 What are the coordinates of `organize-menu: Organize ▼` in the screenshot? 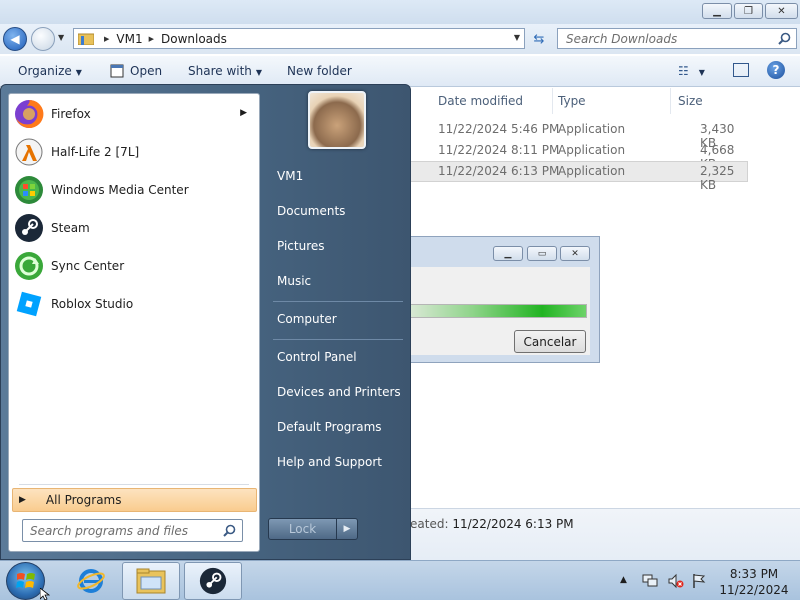 It's located at (50, 71).